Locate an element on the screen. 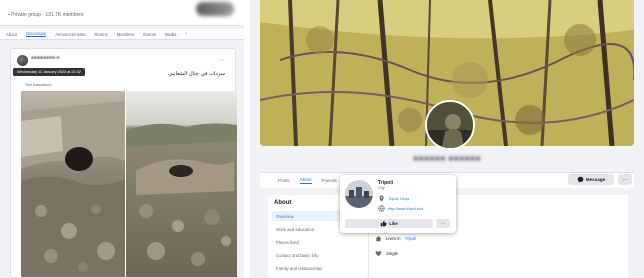 This screenshot has height=278, width=644. see-translation-link: See translation is located at coordinates (38, 84).